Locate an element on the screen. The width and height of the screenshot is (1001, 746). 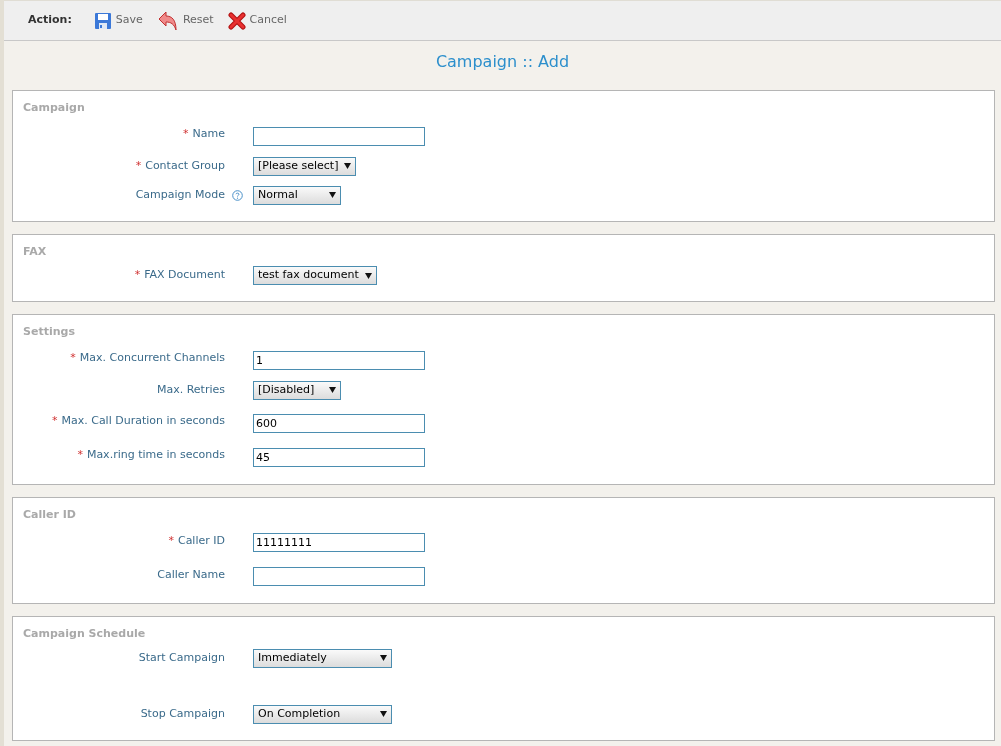
help-icon is located at coordinates (237, 195).